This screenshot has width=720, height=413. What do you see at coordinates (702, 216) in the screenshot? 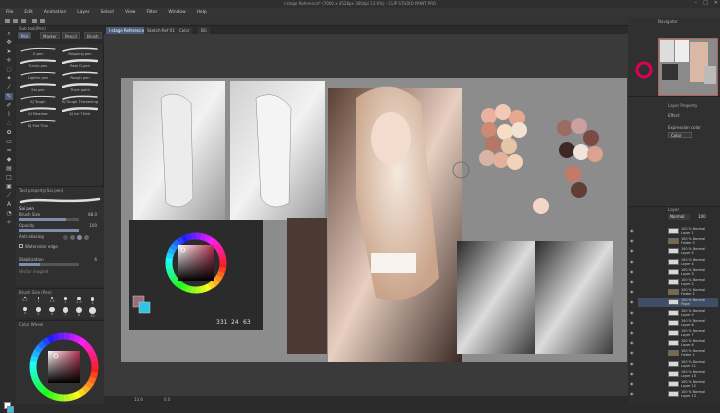
I see `layer-opacity: 100` at bounding box center [702, 216].